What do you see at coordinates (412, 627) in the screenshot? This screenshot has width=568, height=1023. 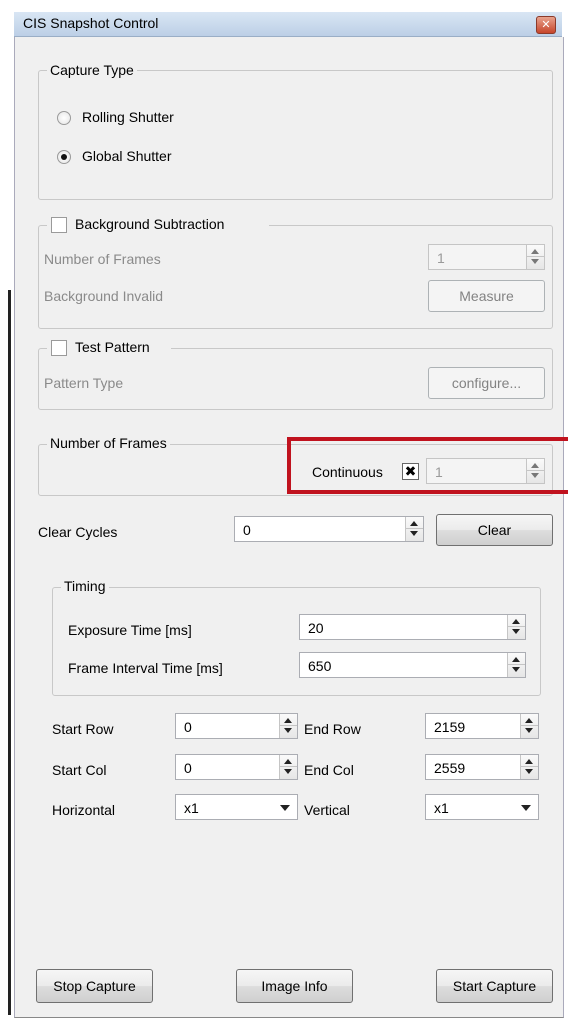 I see `exposure-time-spinbox: 20` at bounding box center [412, 627].